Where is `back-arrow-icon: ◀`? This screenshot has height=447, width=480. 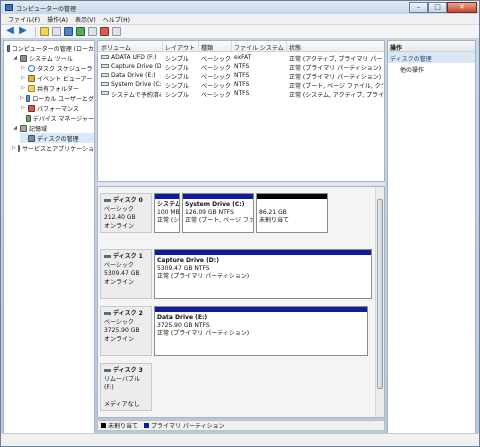
back-arrow-icon: ◀ is located at coordinates (10, 31).